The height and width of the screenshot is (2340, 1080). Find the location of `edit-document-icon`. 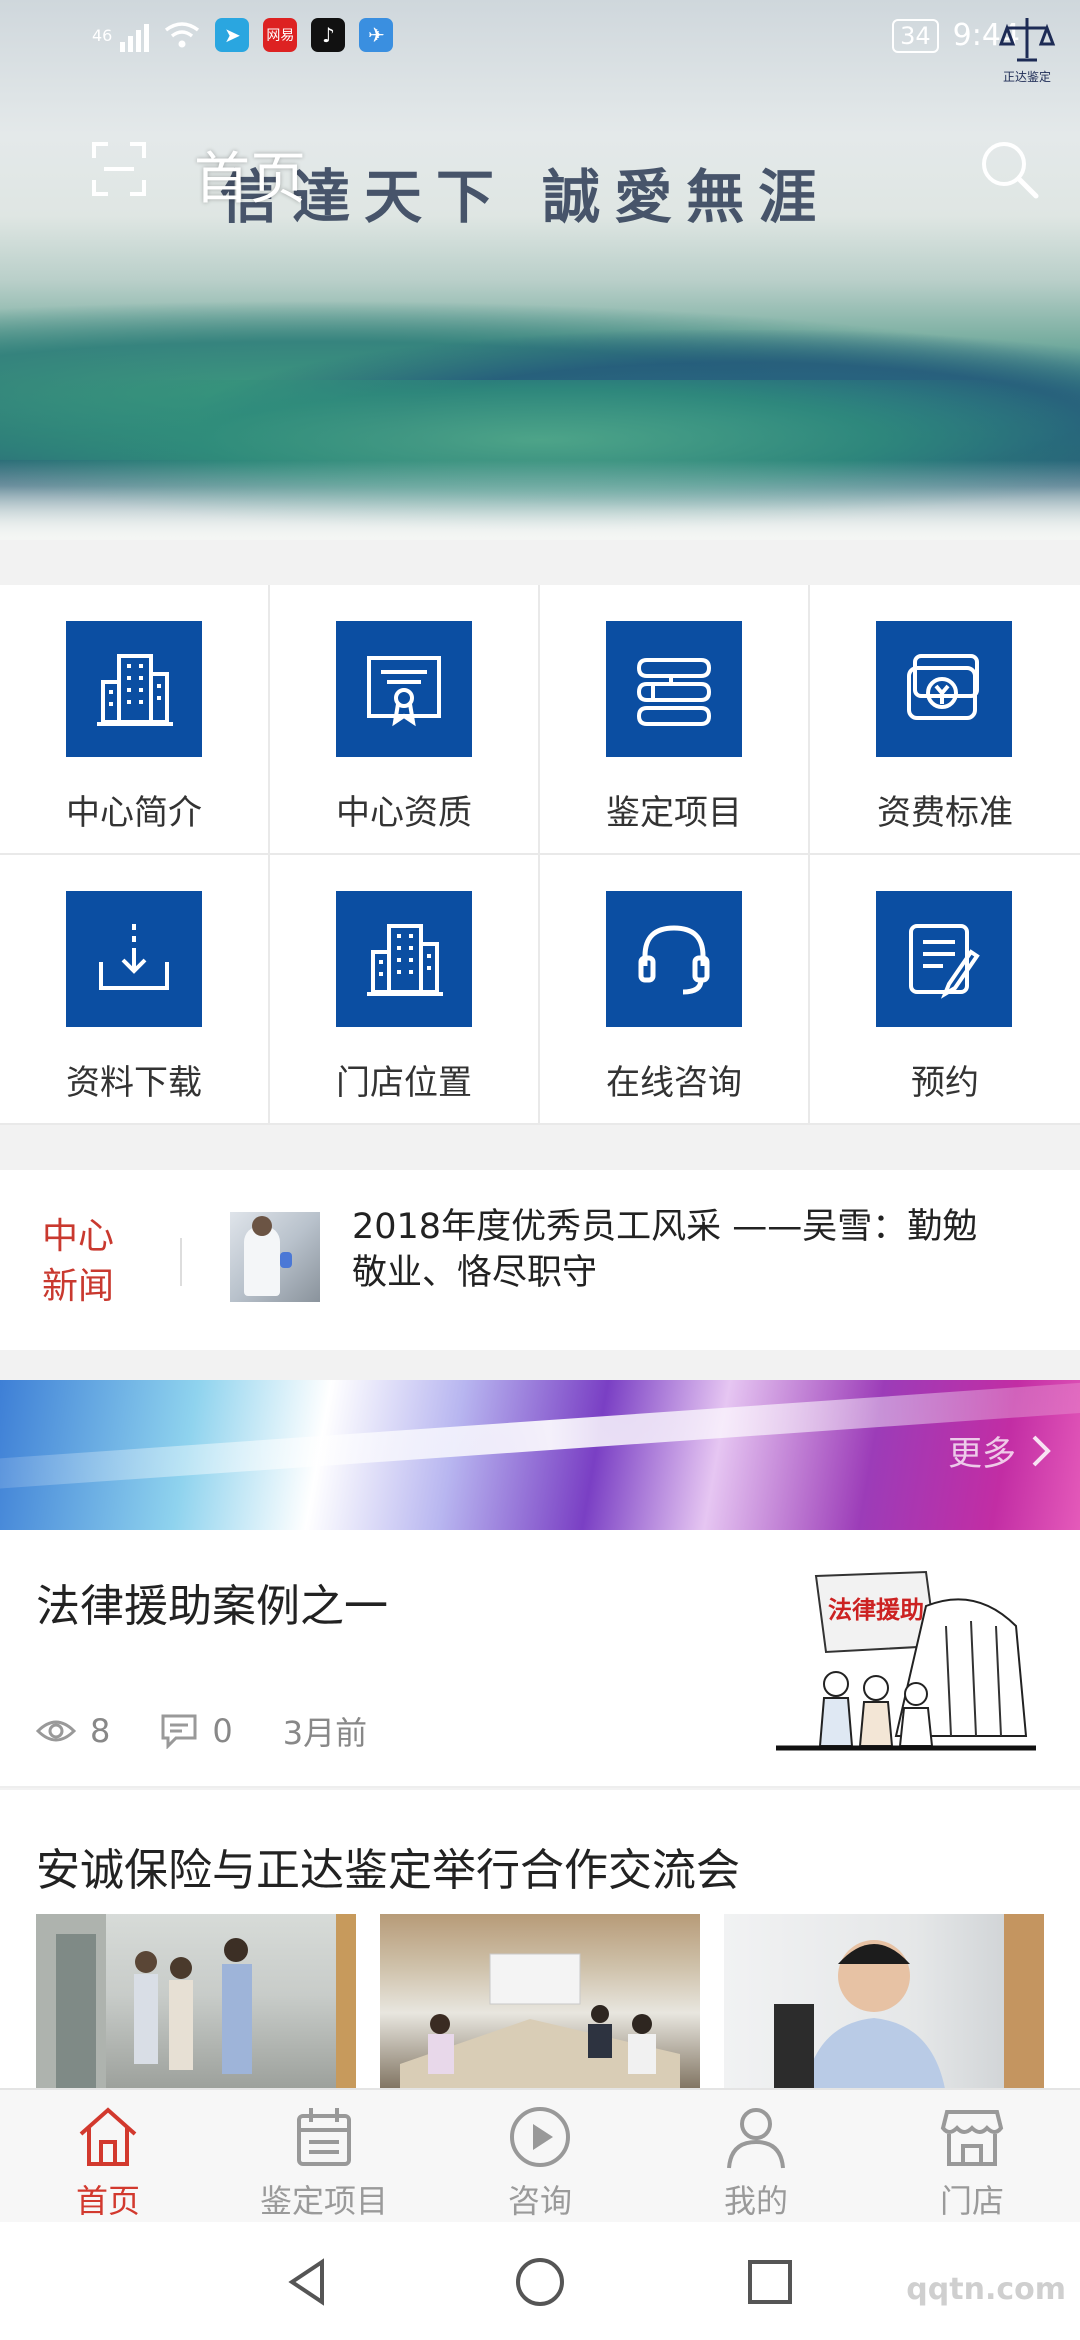

edit-document-icon is located at coordinates (944, 959).